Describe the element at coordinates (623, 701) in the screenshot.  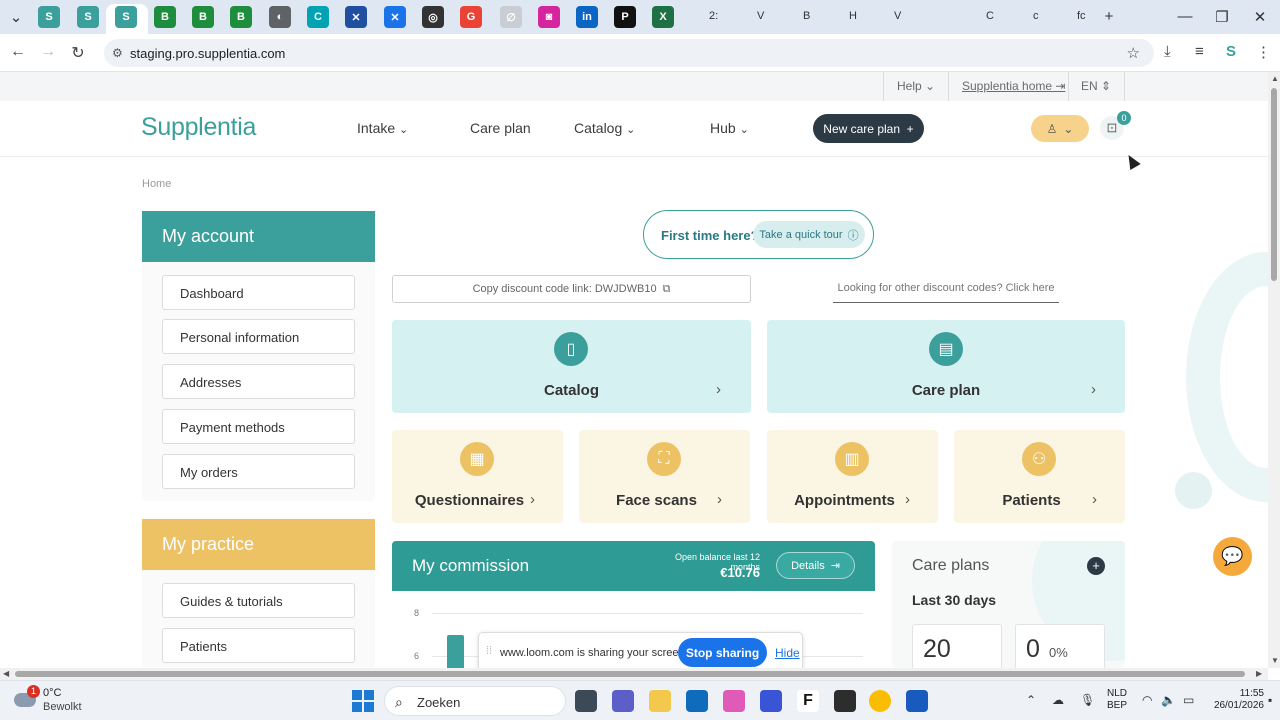
I see `teams-icon` at that location.